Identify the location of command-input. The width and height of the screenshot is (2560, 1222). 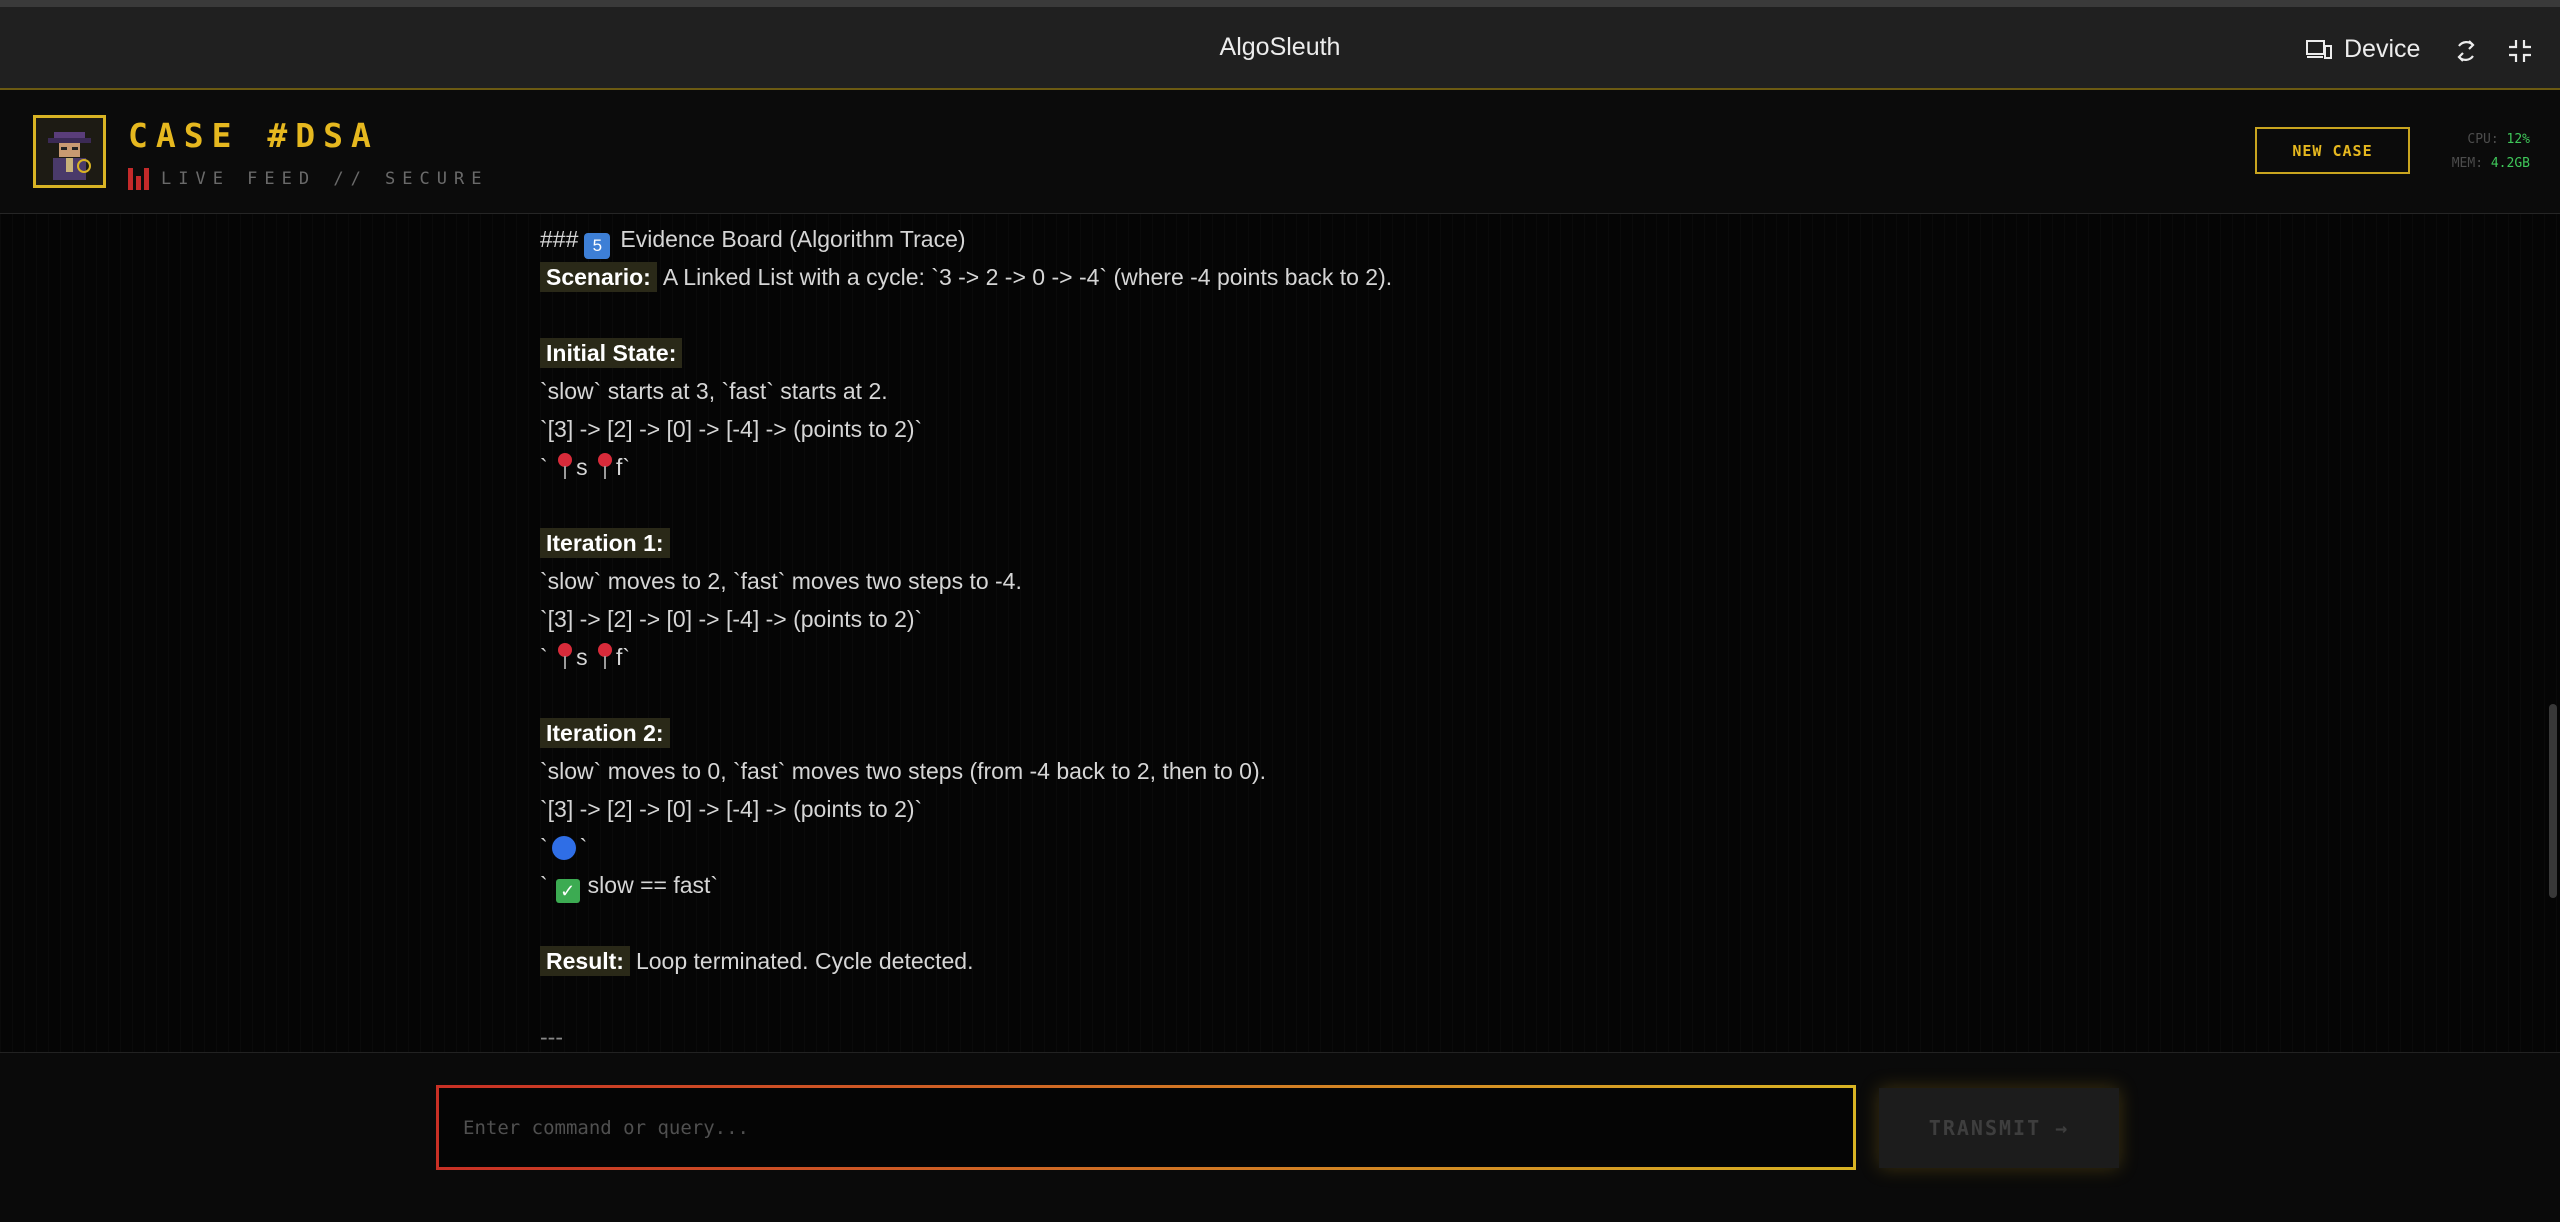
(1146, 1127).